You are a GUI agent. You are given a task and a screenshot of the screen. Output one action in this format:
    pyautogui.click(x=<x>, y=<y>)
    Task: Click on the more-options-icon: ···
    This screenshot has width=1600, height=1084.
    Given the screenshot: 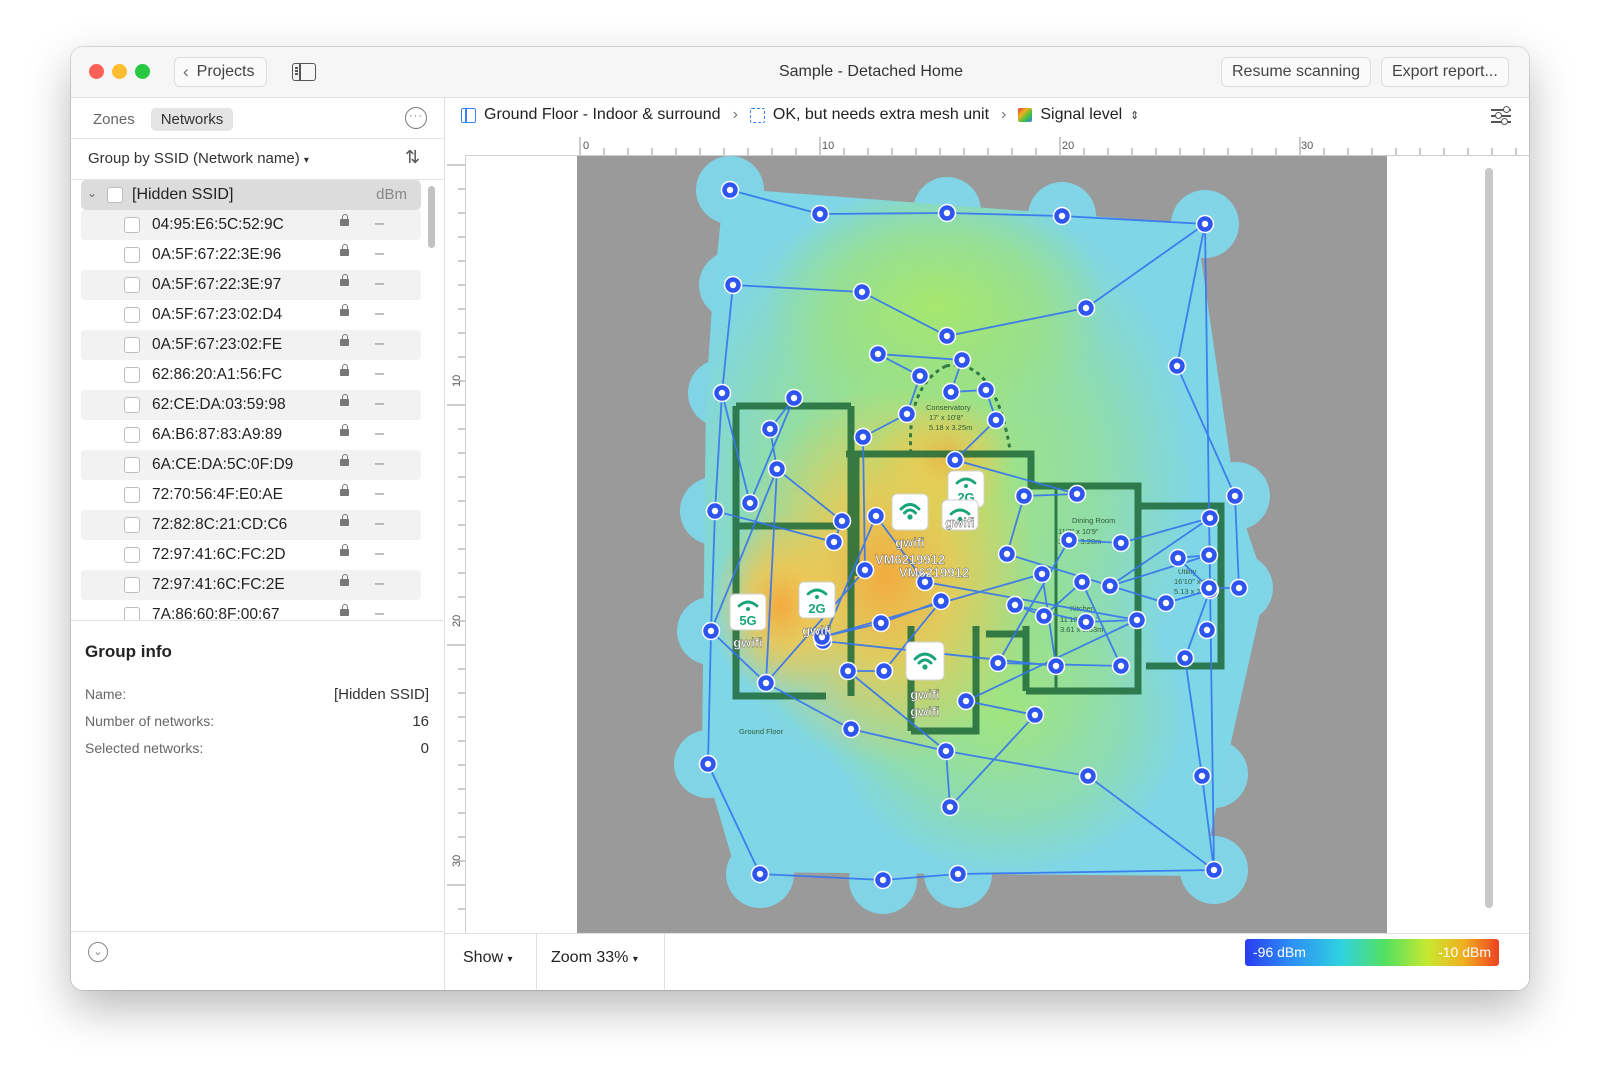 What is the action you would take?
    pyautogui.click(x=416, y=118)
    